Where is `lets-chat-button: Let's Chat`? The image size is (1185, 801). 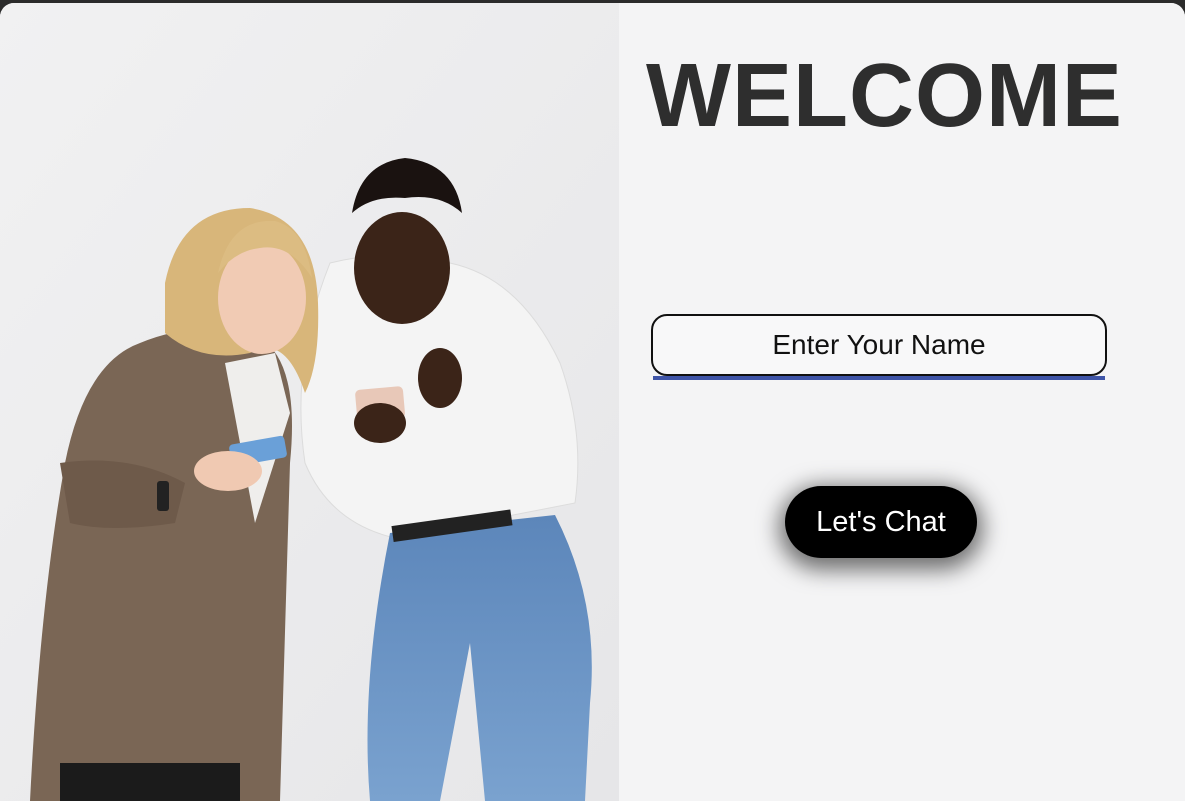 lets-chat-button: Let's Chat is located at coordinates (881, 522).